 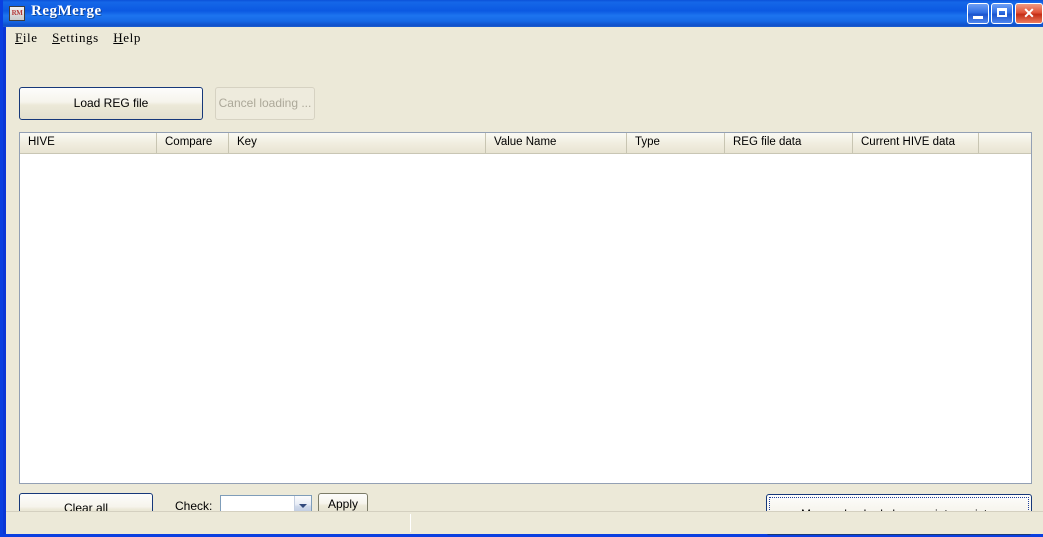 What do you see at coordinates (676, 143) in the screenshot?
I see `column-header-type: Type` at bounding box center [676, 143].